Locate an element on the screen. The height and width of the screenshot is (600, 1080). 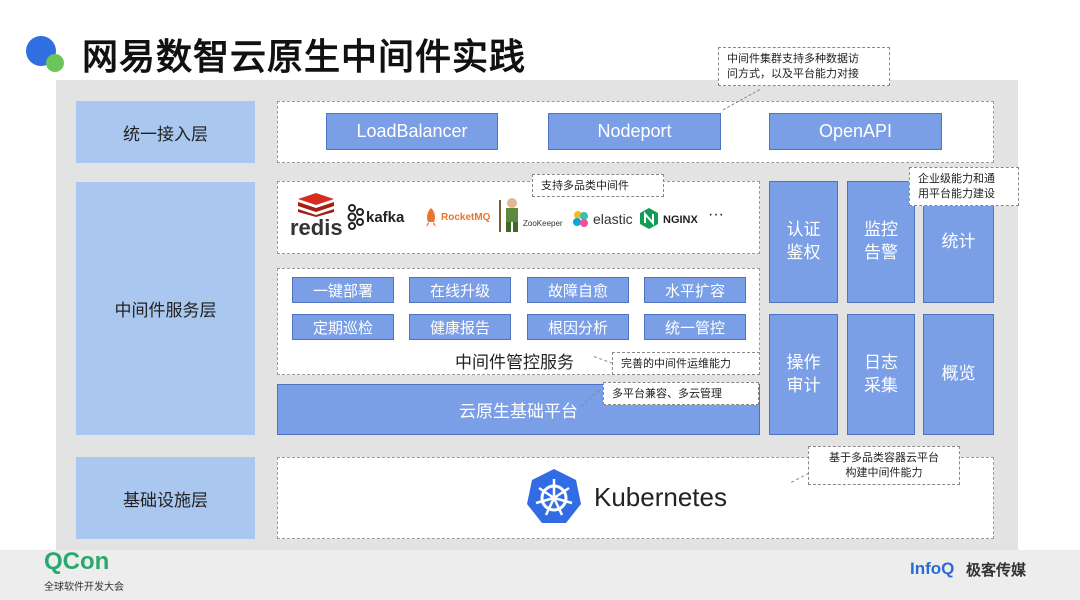
zookeeper-icon is located at coordinates (508, 215).